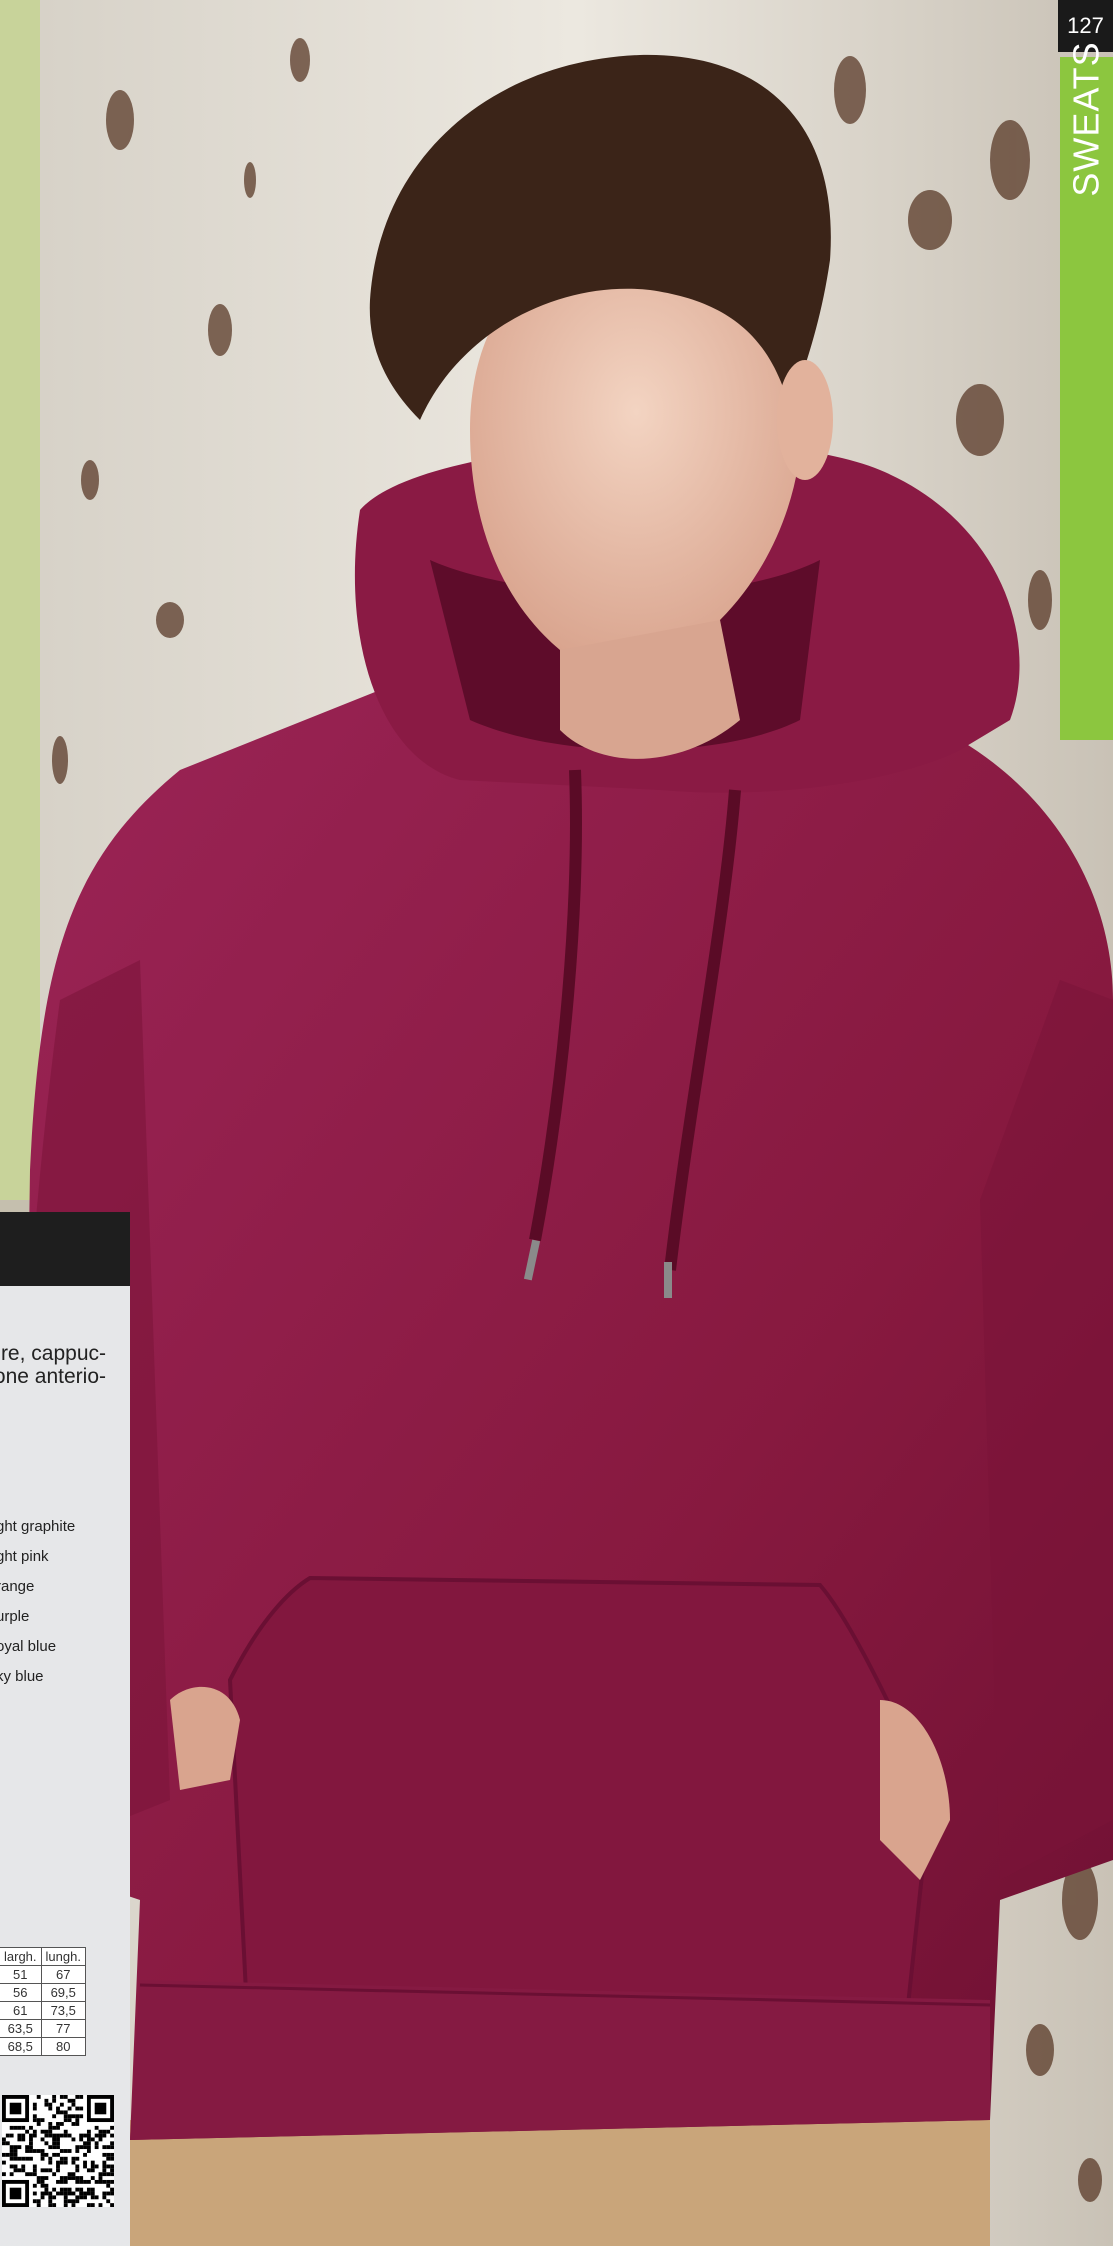  I want to click on description-line: re, cappuc-, so click(53, 1353).